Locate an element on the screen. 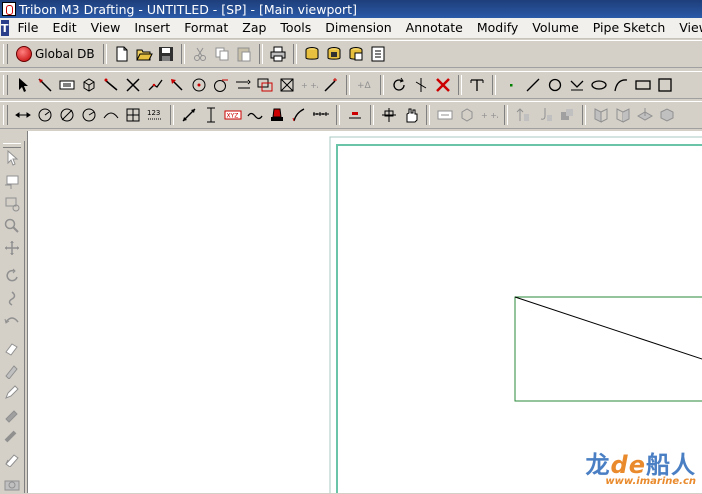  xyz-label-button: XYZ is located at coordinates (233, 115).